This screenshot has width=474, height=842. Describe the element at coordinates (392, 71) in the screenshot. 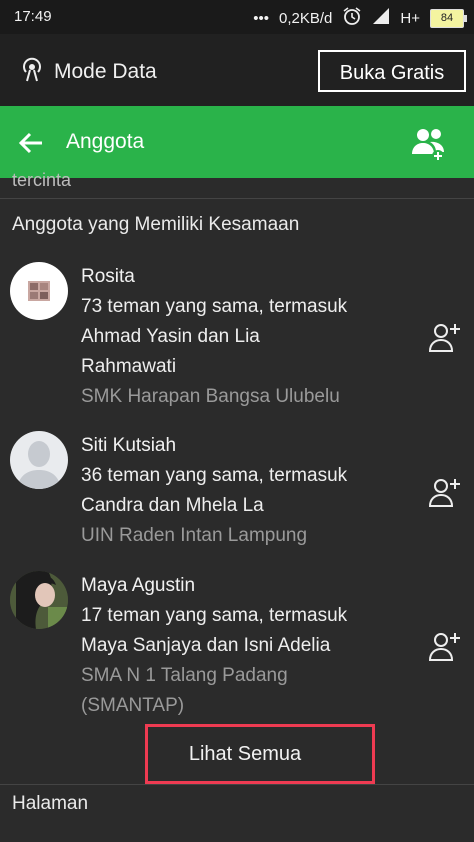

I see `free-mode-button: Buka Gratis` at that location.